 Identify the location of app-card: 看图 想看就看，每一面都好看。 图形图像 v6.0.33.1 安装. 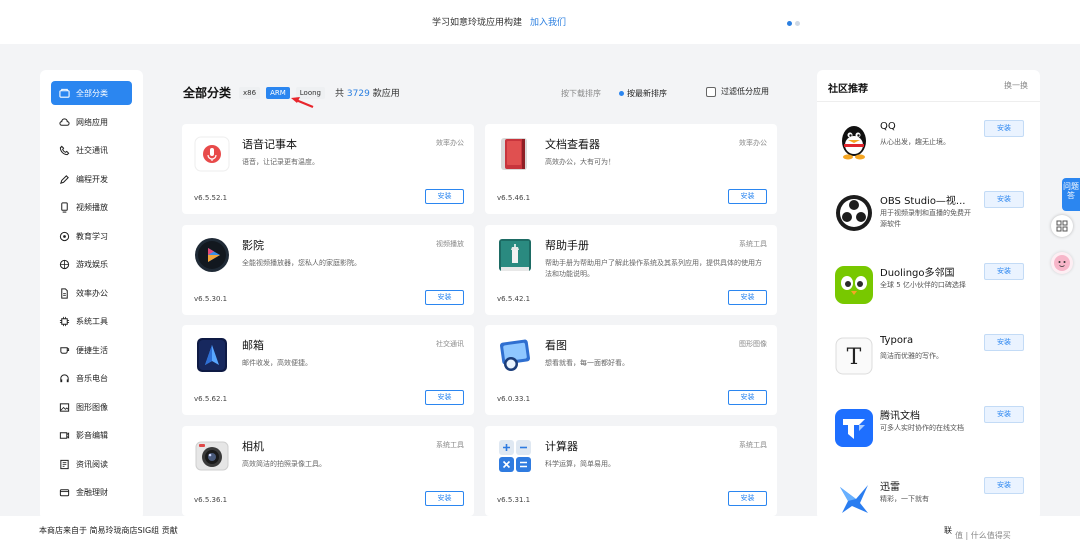
(631, 370).